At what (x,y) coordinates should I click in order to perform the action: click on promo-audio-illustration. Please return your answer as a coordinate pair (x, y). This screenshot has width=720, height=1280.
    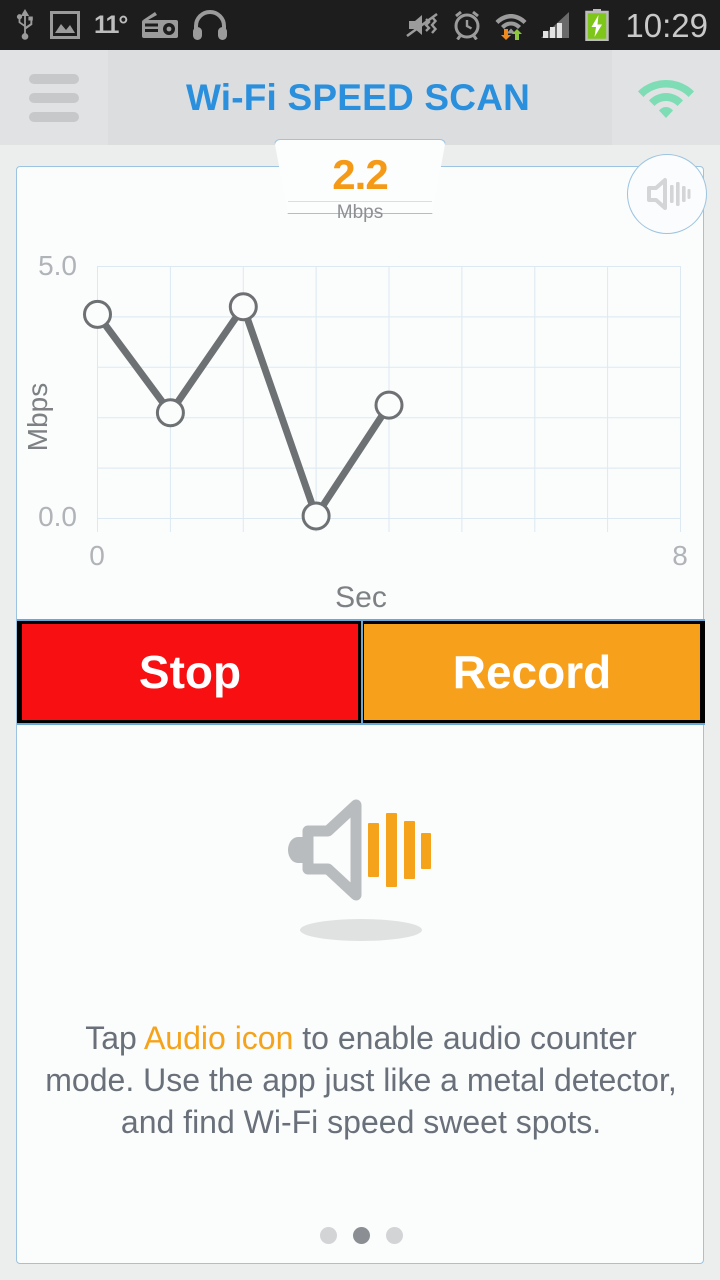
    Looking at the image, I should click on (361, 877).